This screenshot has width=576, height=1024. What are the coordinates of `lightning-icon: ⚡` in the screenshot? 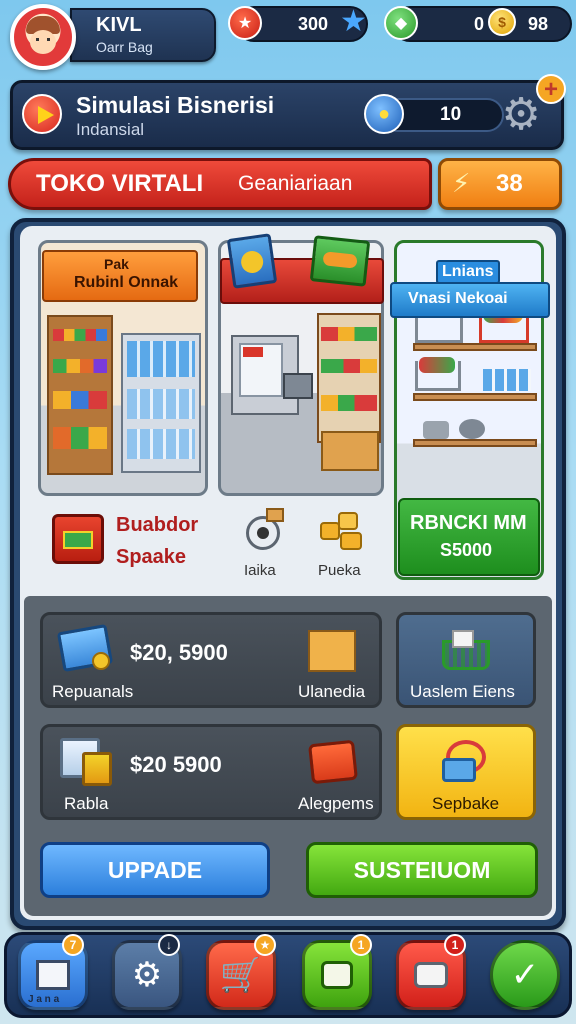 It's located at (461, 183).